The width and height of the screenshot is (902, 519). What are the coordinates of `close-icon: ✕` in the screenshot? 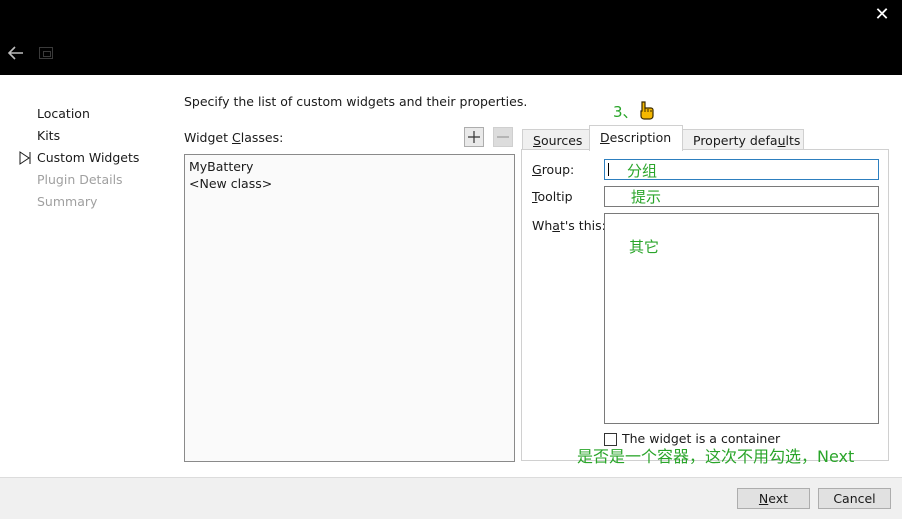 It's located at (882, 14).